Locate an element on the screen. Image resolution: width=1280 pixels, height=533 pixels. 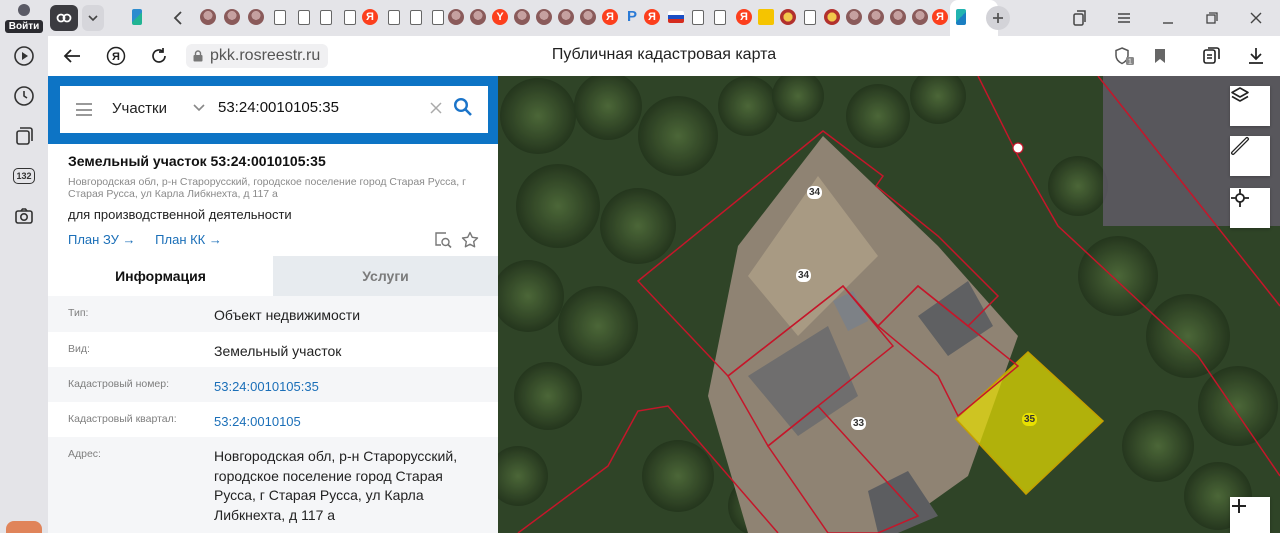
parcel-title: Земельный участок 53:24:0010105:35 is located at coordinates (197, 161).